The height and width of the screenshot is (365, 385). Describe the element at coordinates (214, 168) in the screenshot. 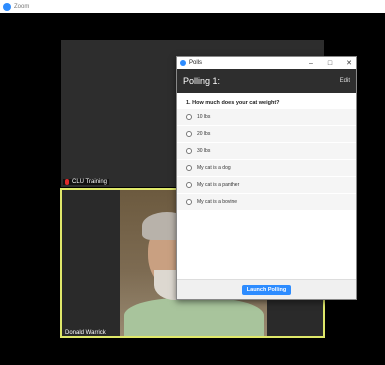

I see `option-label: My cat is a dog` at that location.